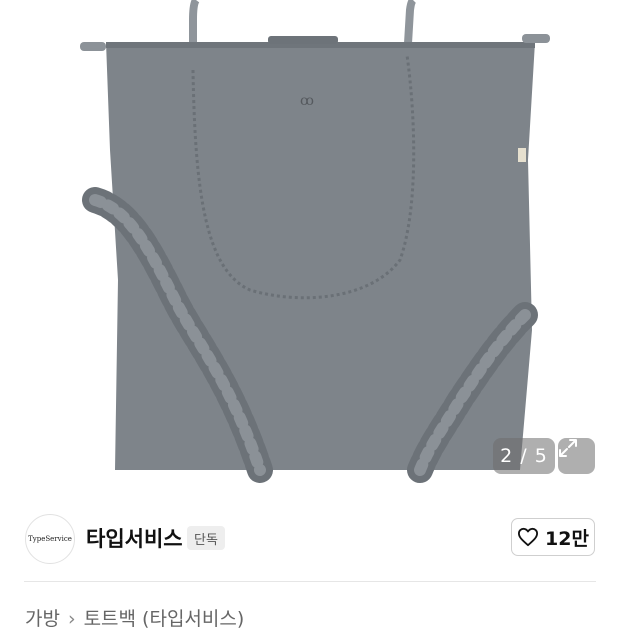  I want to click on divider, so click(310, 581).